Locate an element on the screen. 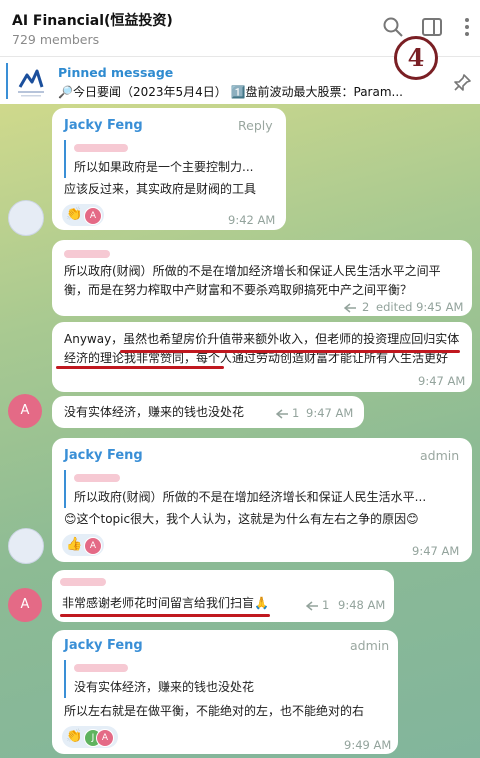  reaction-pill: 👏 J A is located at coordinates (90, 737).